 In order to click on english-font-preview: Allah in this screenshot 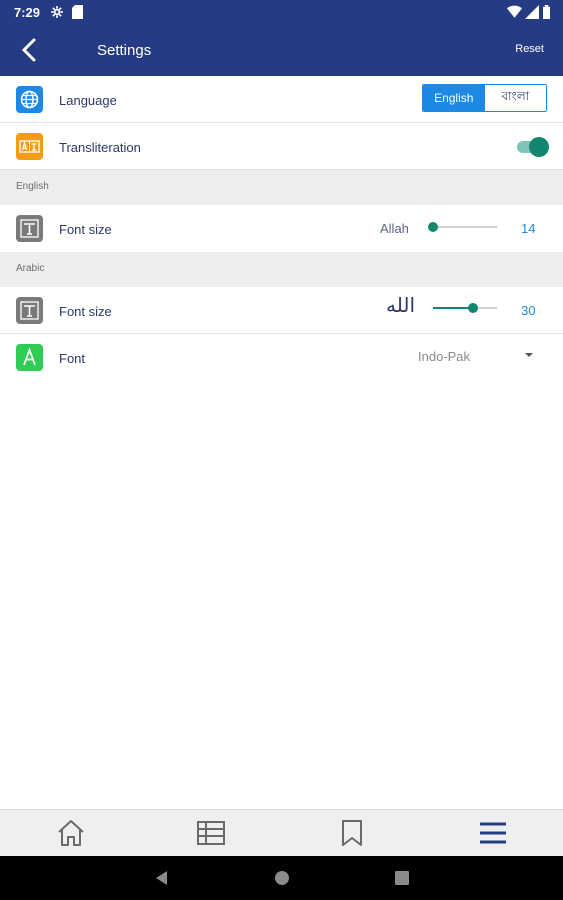, I will do `click(394, 228)`.